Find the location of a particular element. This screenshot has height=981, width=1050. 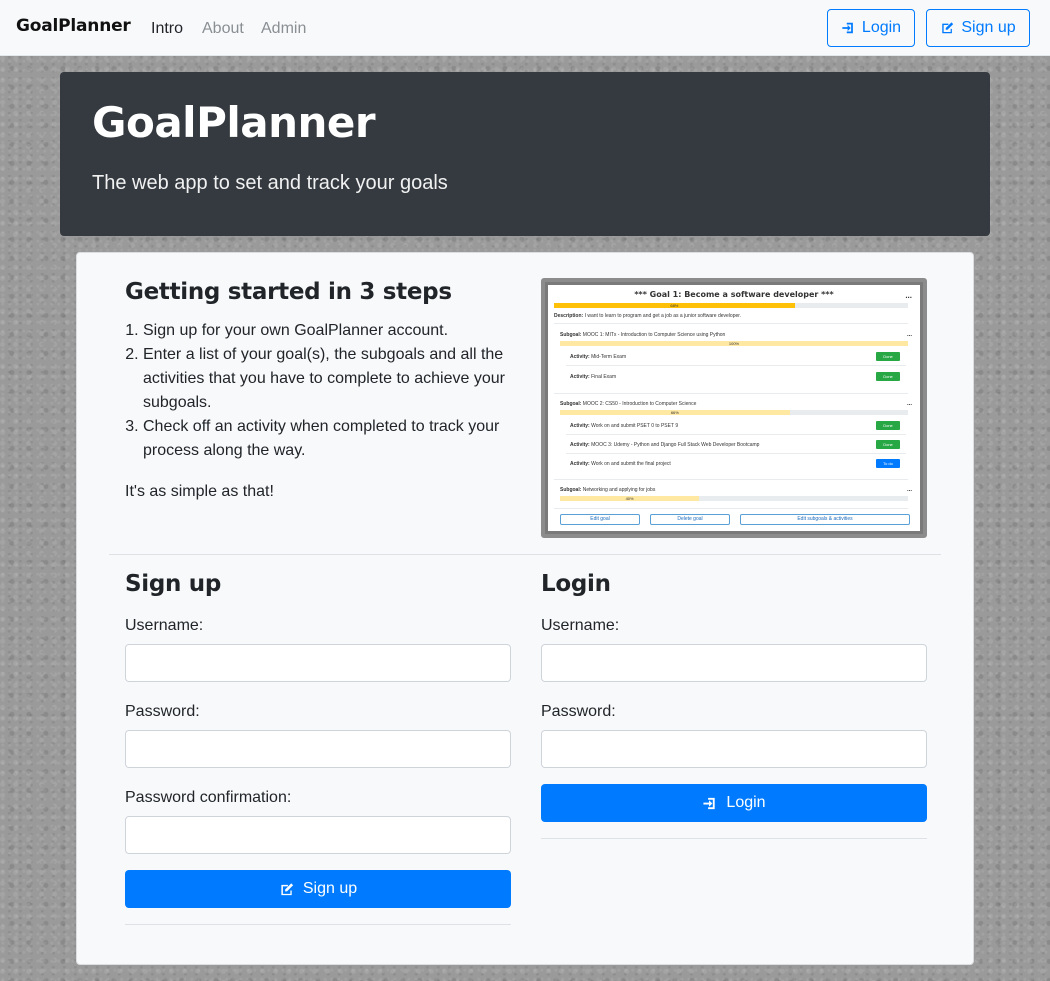

preview-subgoal-progress-fill: 40% is located at coordinates (630, 498).